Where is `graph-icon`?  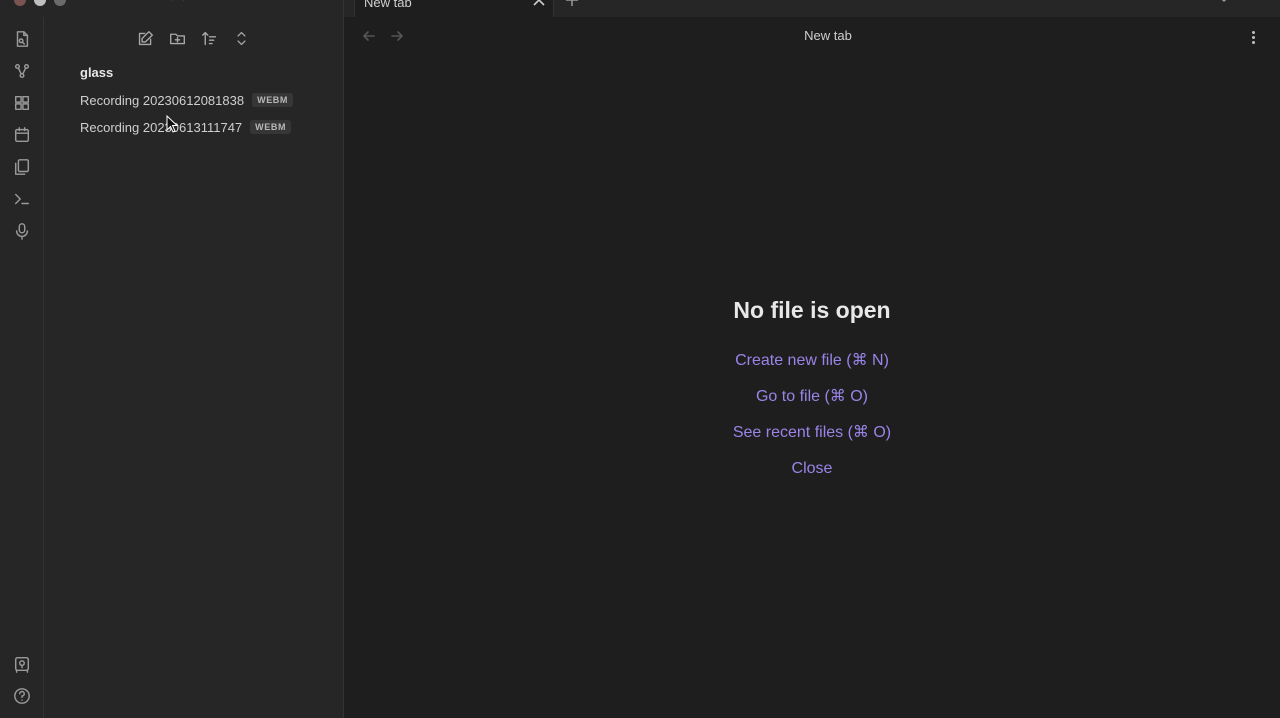 graph-icon is located at coordinates (22, 71).